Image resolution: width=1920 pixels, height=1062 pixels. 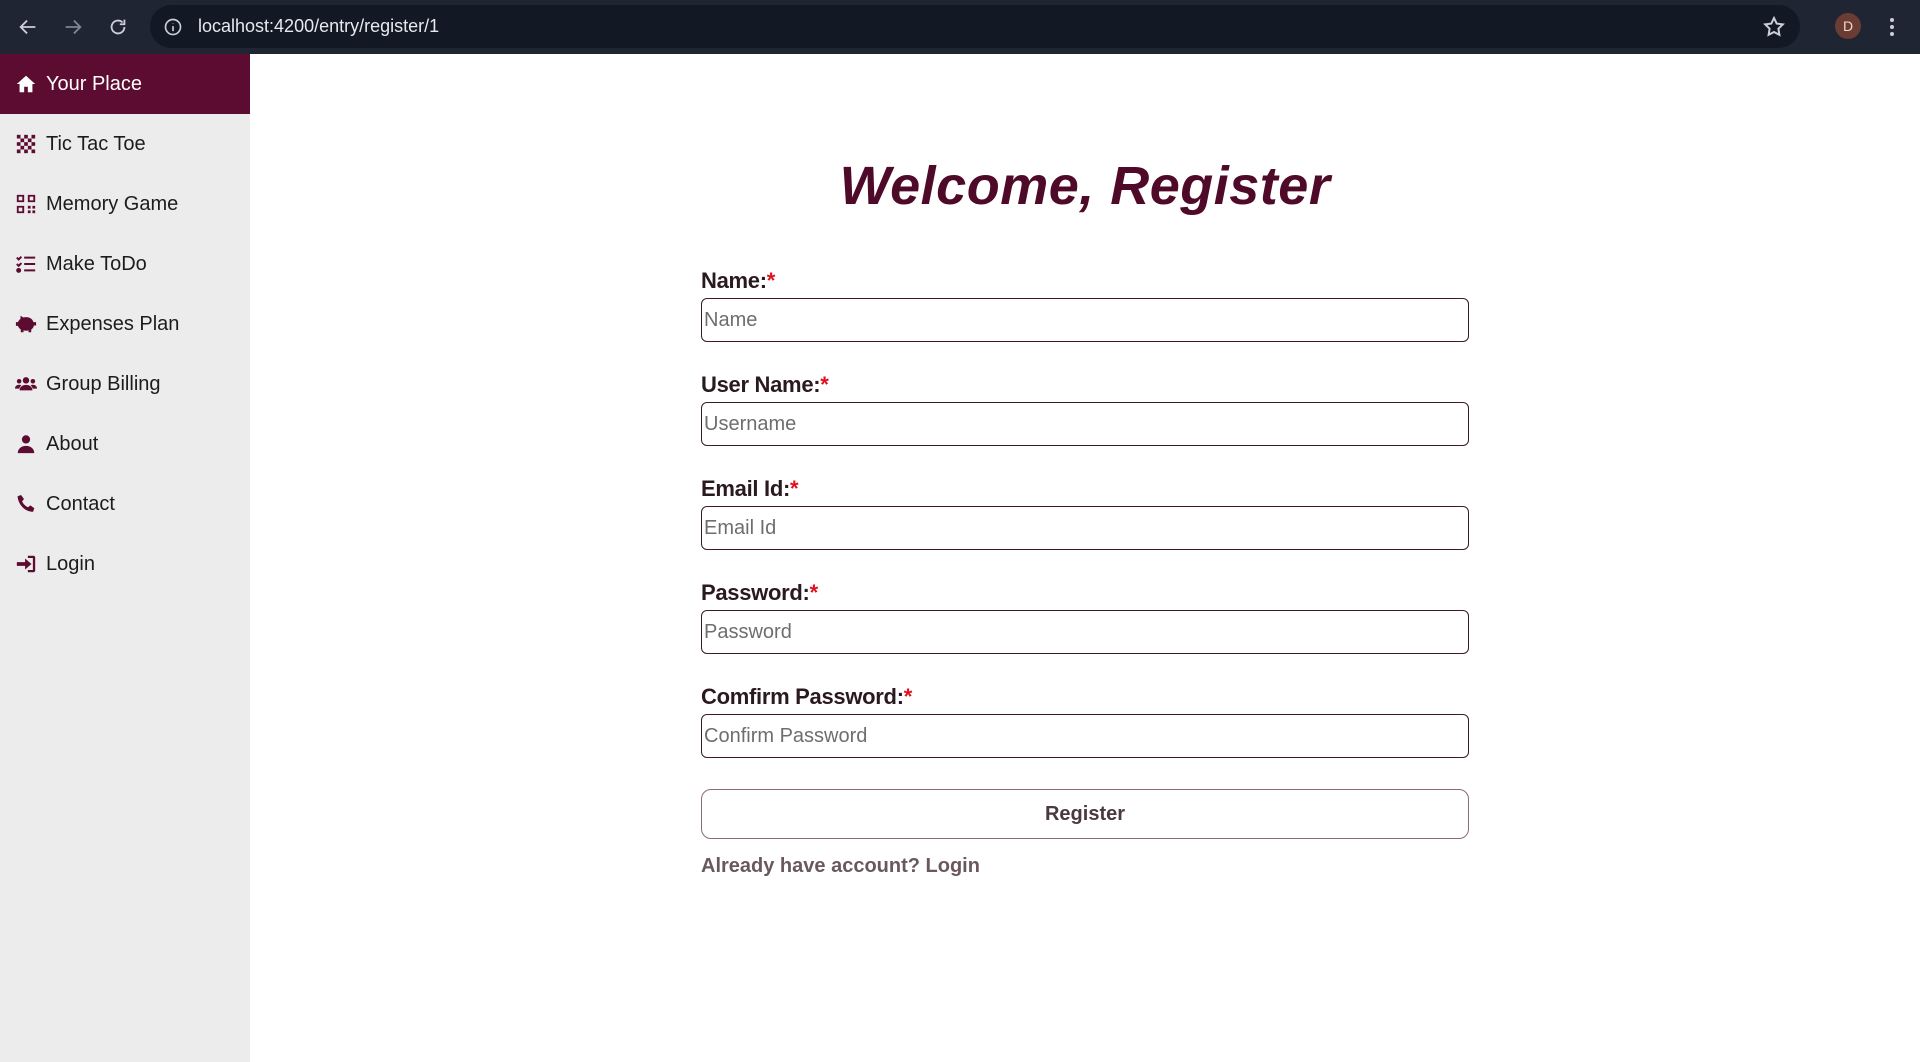 I want to click on sidebar-item-label: Expenses Plan, so click(x=113, y=323).